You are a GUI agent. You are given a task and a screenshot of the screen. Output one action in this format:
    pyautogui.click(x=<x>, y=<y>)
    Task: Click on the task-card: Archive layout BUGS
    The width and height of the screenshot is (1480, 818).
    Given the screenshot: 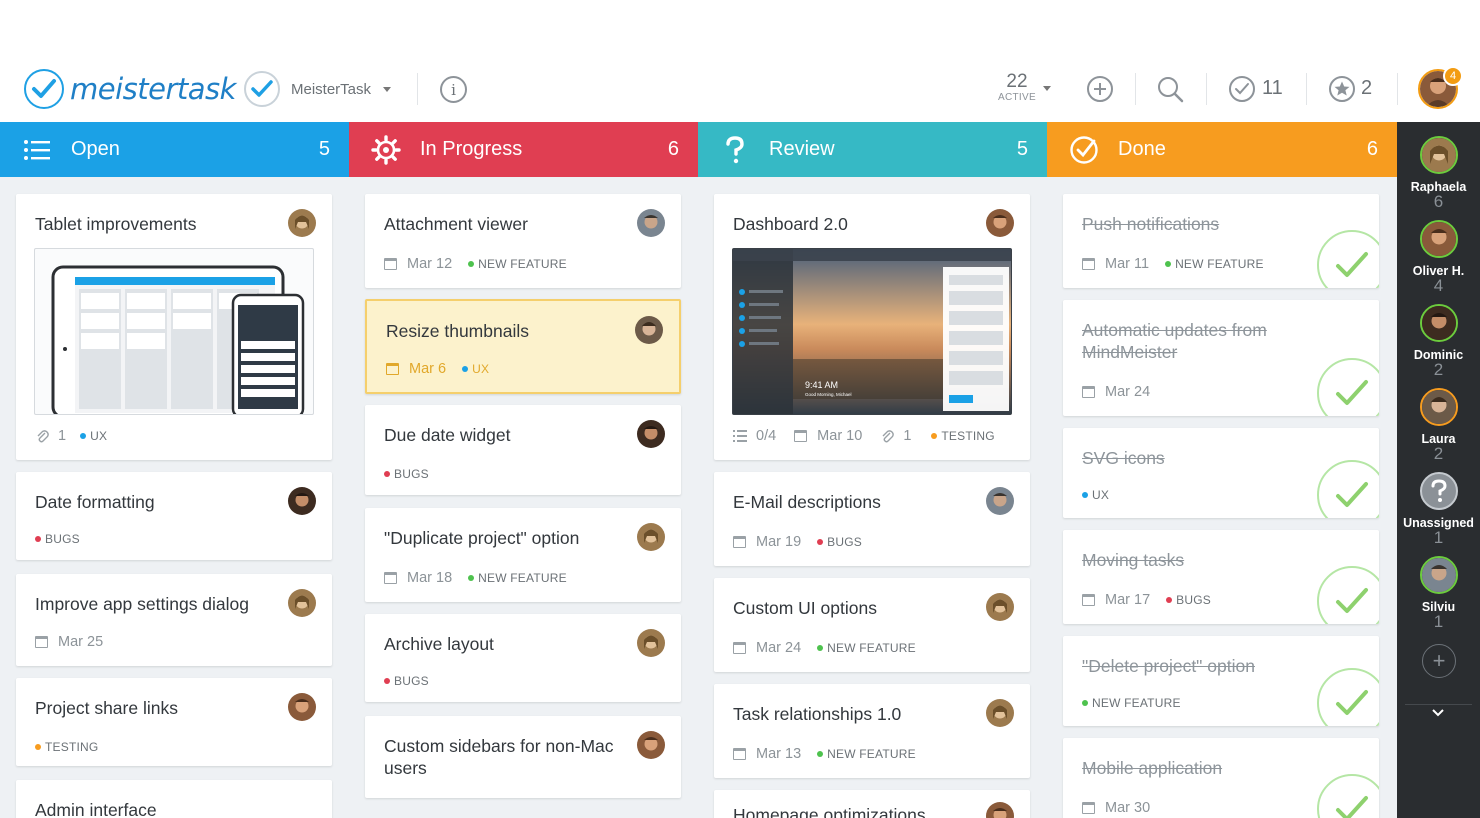 What is the action you would take?
    pyautogui.click(x=523, y=658)
    